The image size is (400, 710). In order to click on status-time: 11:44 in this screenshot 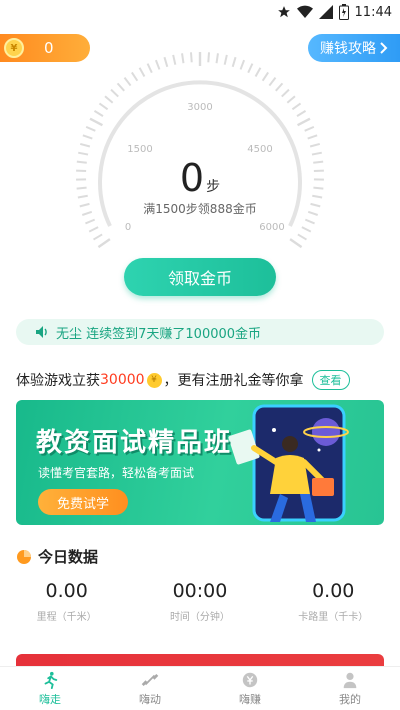, I will do `click(373, 12)`.